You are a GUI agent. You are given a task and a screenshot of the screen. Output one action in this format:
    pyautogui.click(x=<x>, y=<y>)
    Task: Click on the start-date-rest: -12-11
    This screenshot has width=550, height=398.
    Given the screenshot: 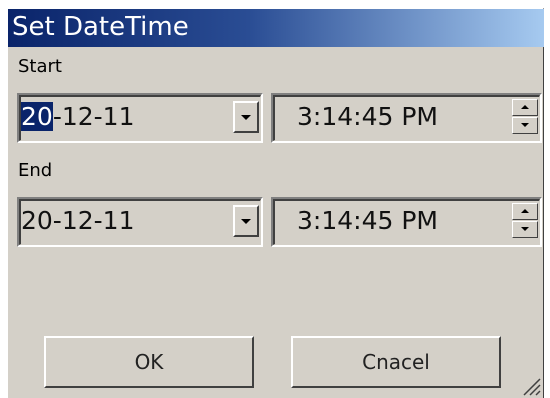 What is the action you would take?
    pyautogui.click(x=93, y=116)
    